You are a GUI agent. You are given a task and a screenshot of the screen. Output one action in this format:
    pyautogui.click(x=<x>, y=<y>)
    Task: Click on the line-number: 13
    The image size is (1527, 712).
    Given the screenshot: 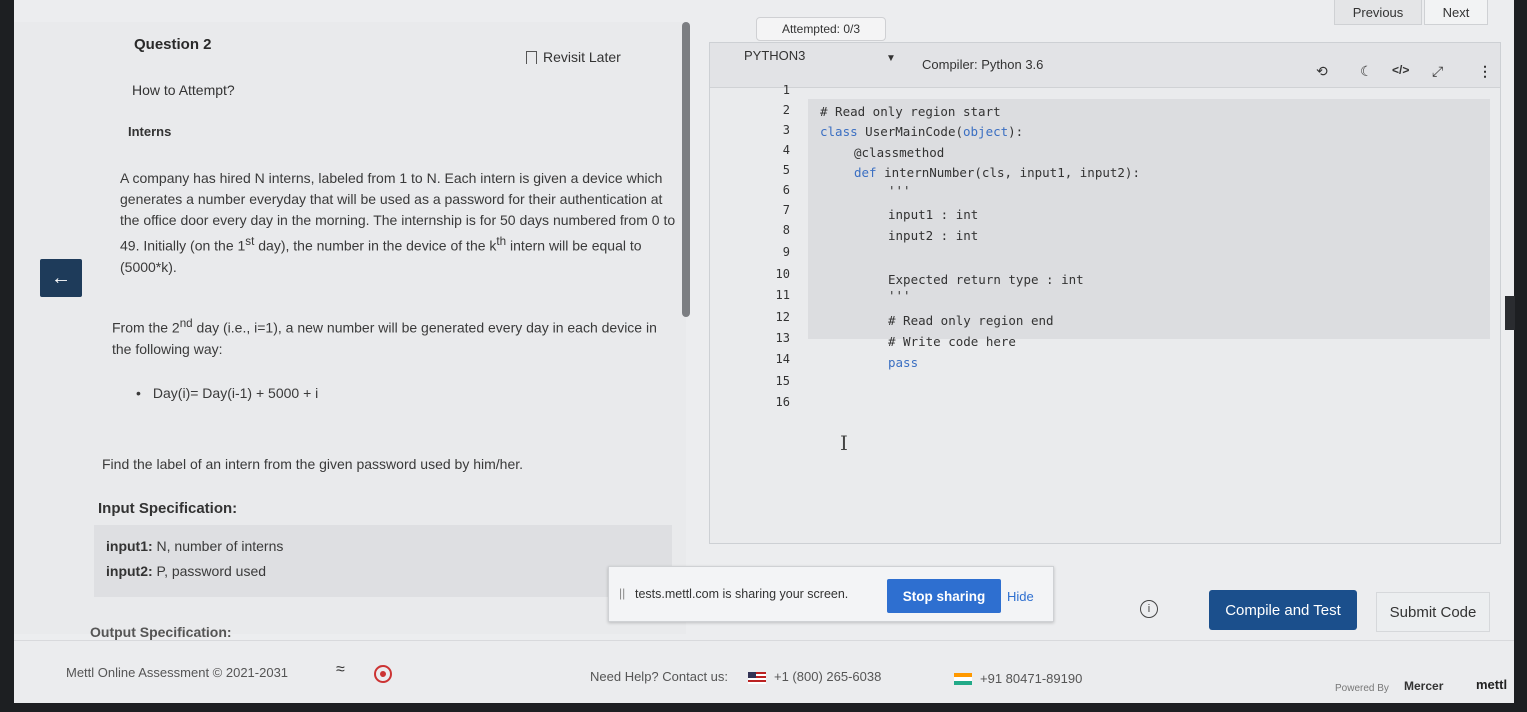 What is the action you would take?
    pyautogui.click(x=782, y=338)
    